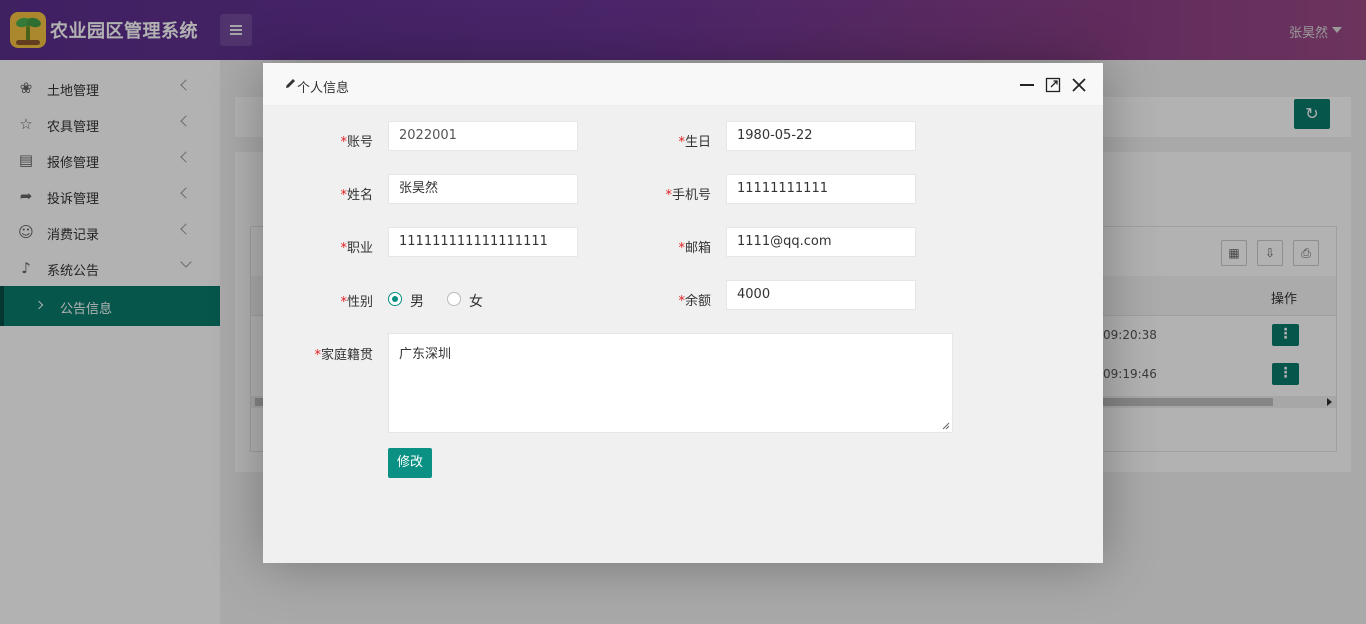  What do you see at coordinates (395, 299) in the screenshot?
I see `gender-radio-male` at bounding box center [395, 299].